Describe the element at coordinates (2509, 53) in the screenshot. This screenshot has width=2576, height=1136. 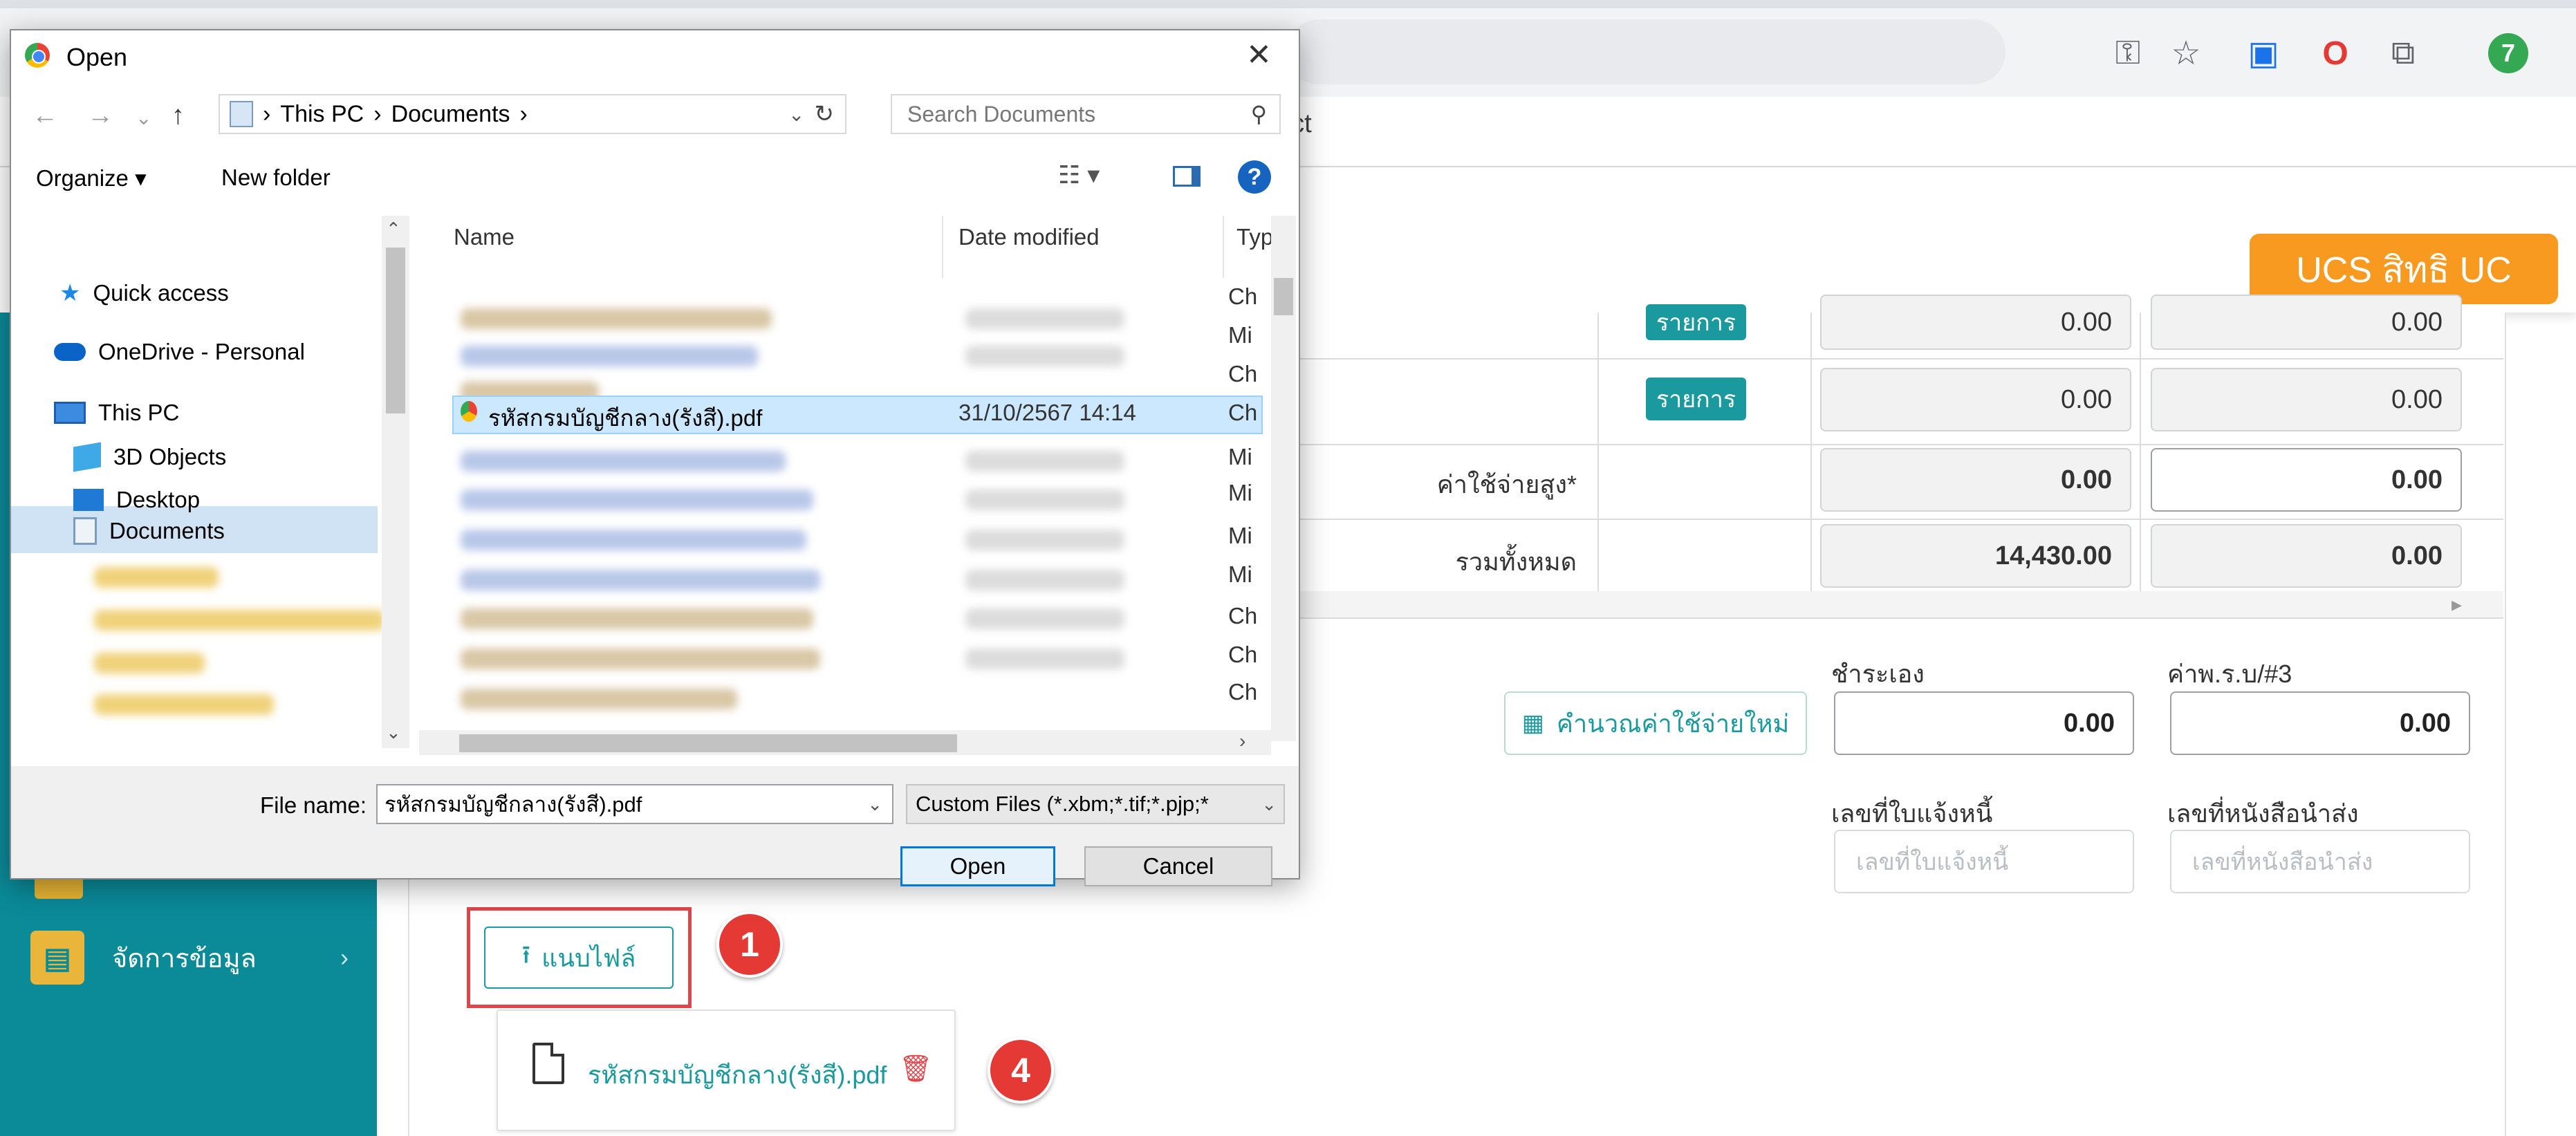
I see `extension-badge-icon: 7` at that location.